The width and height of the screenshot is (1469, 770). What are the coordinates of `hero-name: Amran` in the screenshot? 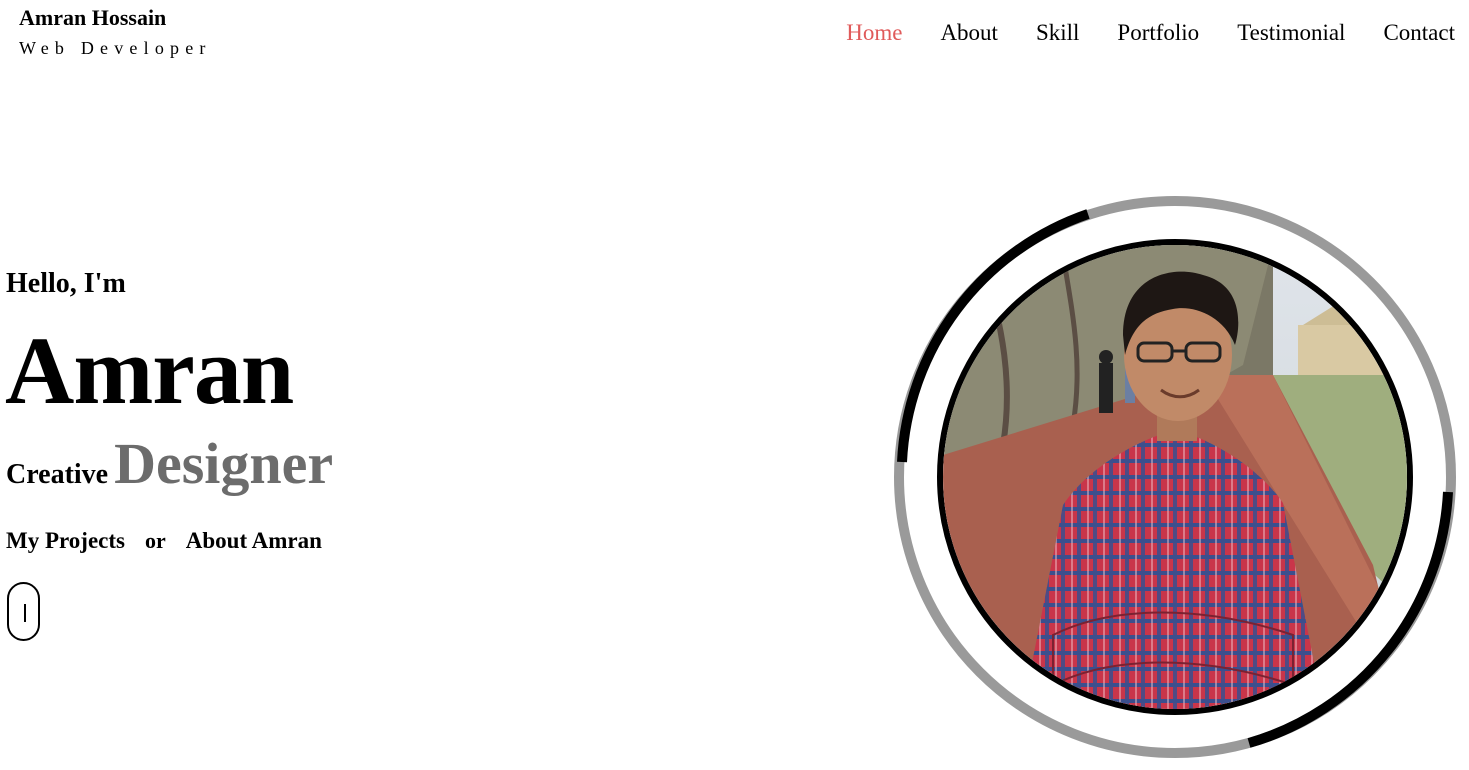 It's located at (149, 370).